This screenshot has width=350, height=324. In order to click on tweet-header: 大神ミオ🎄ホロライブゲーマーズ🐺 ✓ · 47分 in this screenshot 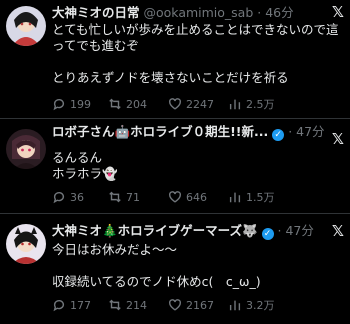, I will do `click(188, 231)`.